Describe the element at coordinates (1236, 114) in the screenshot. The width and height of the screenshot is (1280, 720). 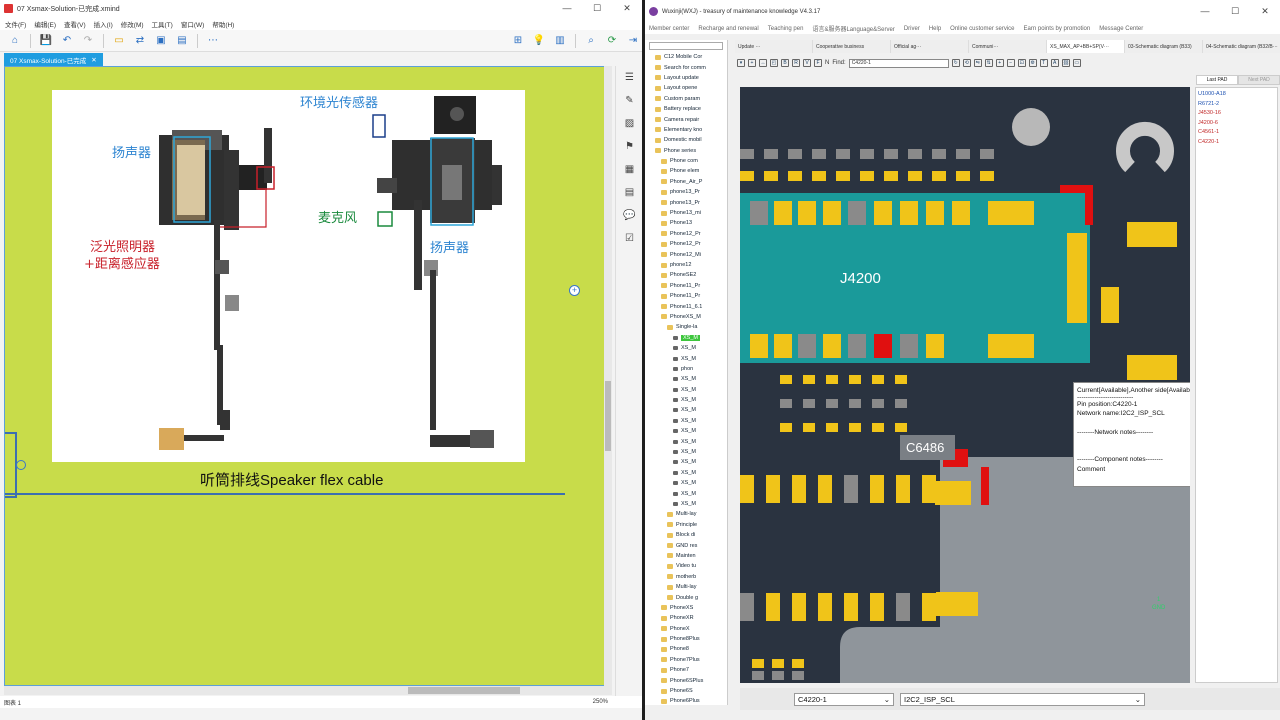
I see `pad-history-item: J4530-16` at that location.